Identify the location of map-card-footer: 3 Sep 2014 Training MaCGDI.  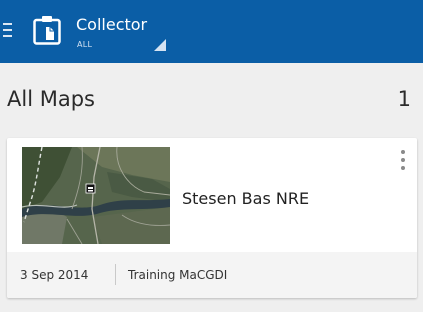
(212, 275).